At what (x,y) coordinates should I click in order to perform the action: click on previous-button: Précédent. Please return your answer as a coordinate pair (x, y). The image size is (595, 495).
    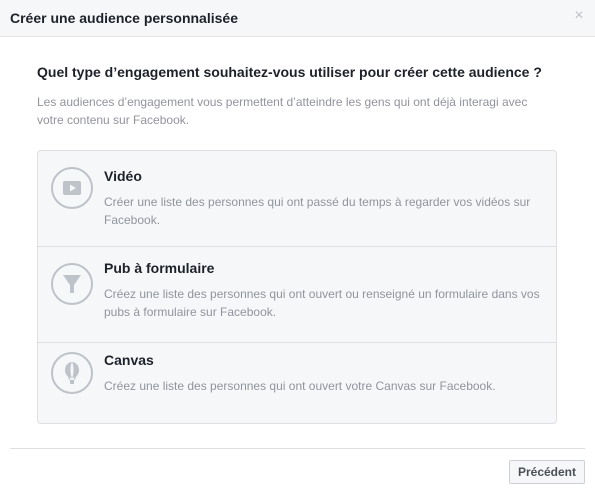
    Looking at the image, I should click on (546, 472).